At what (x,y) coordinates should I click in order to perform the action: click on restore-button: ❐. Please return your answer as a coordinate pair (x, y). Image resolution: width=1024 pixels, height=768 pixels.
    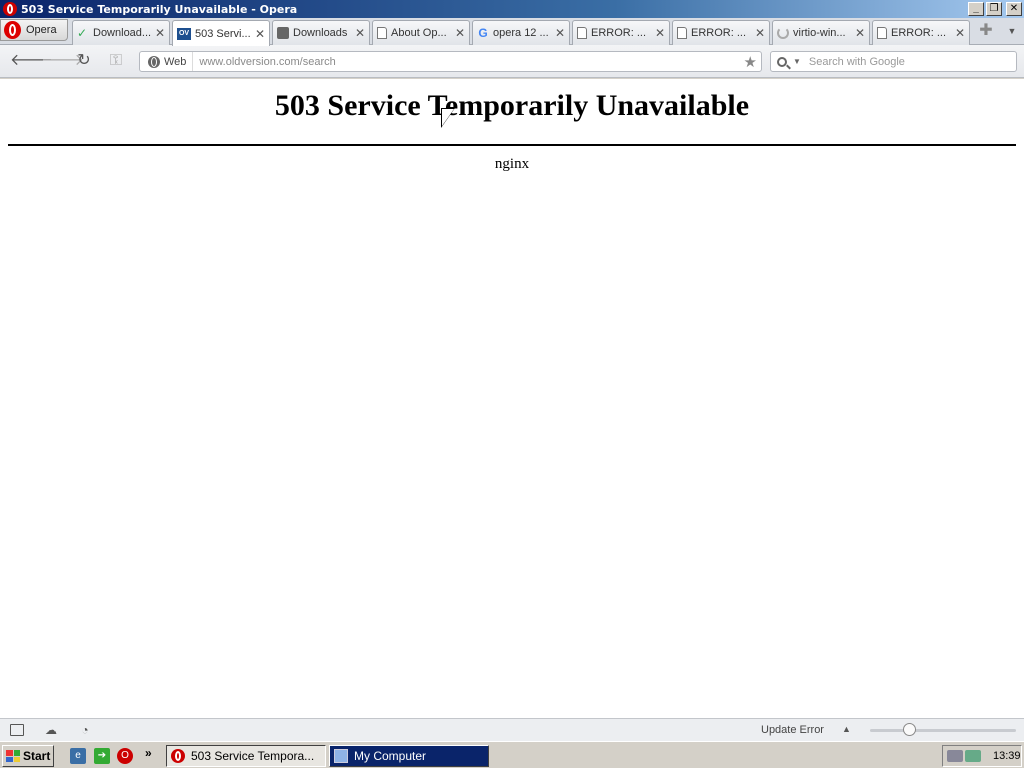
    Looking at the image, I should click on (994, 9).